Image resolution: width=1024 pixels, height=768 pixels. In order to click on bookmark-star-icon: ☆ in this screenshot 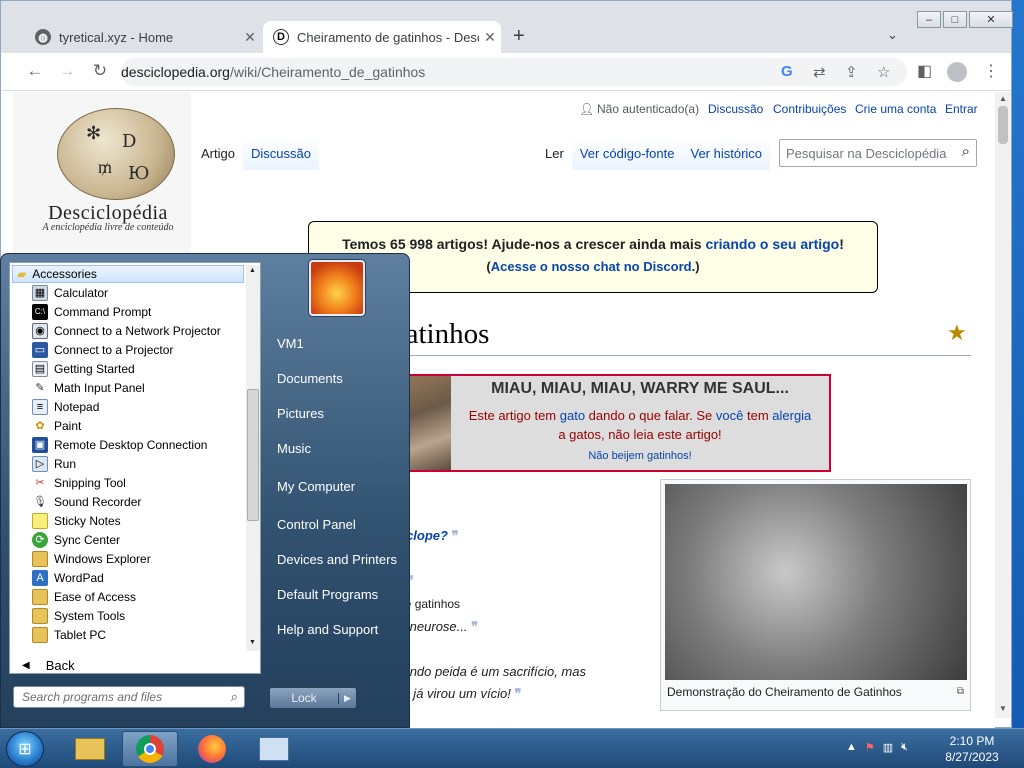, I will do `click(883, 72)`.